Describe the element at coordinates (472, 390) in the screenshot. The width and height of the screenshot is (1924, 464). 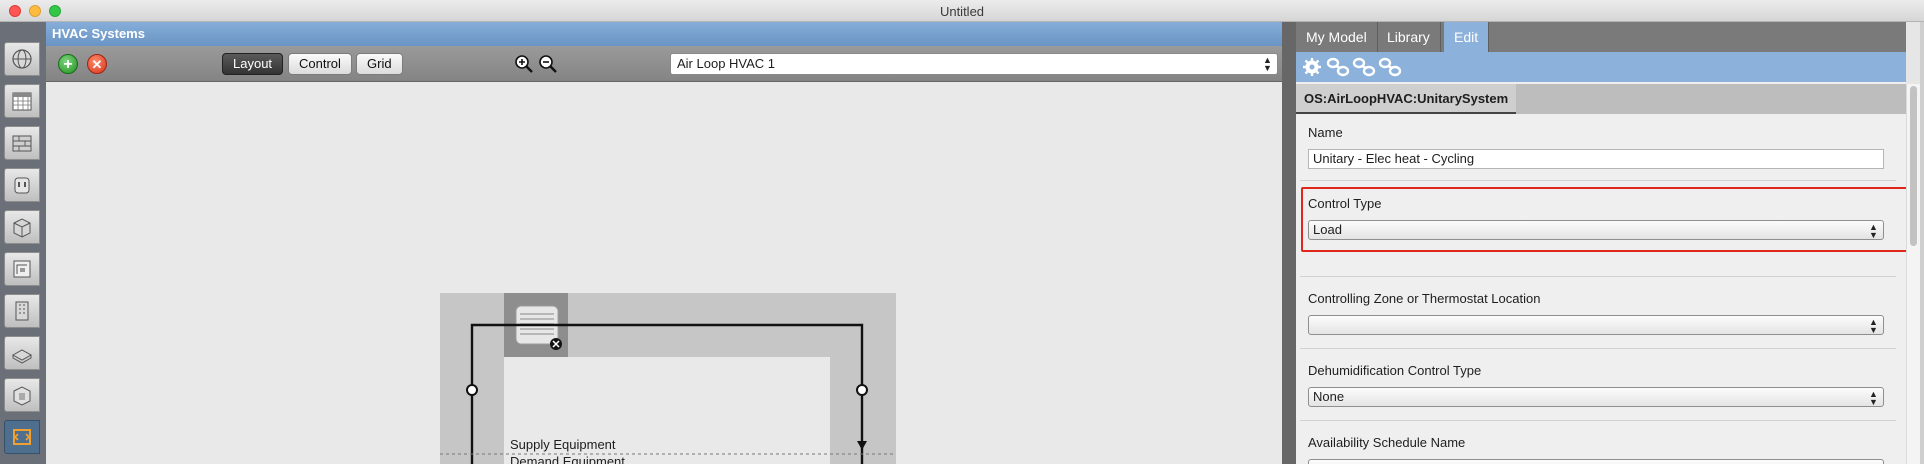
I see `supply-inlet-node` at that location.